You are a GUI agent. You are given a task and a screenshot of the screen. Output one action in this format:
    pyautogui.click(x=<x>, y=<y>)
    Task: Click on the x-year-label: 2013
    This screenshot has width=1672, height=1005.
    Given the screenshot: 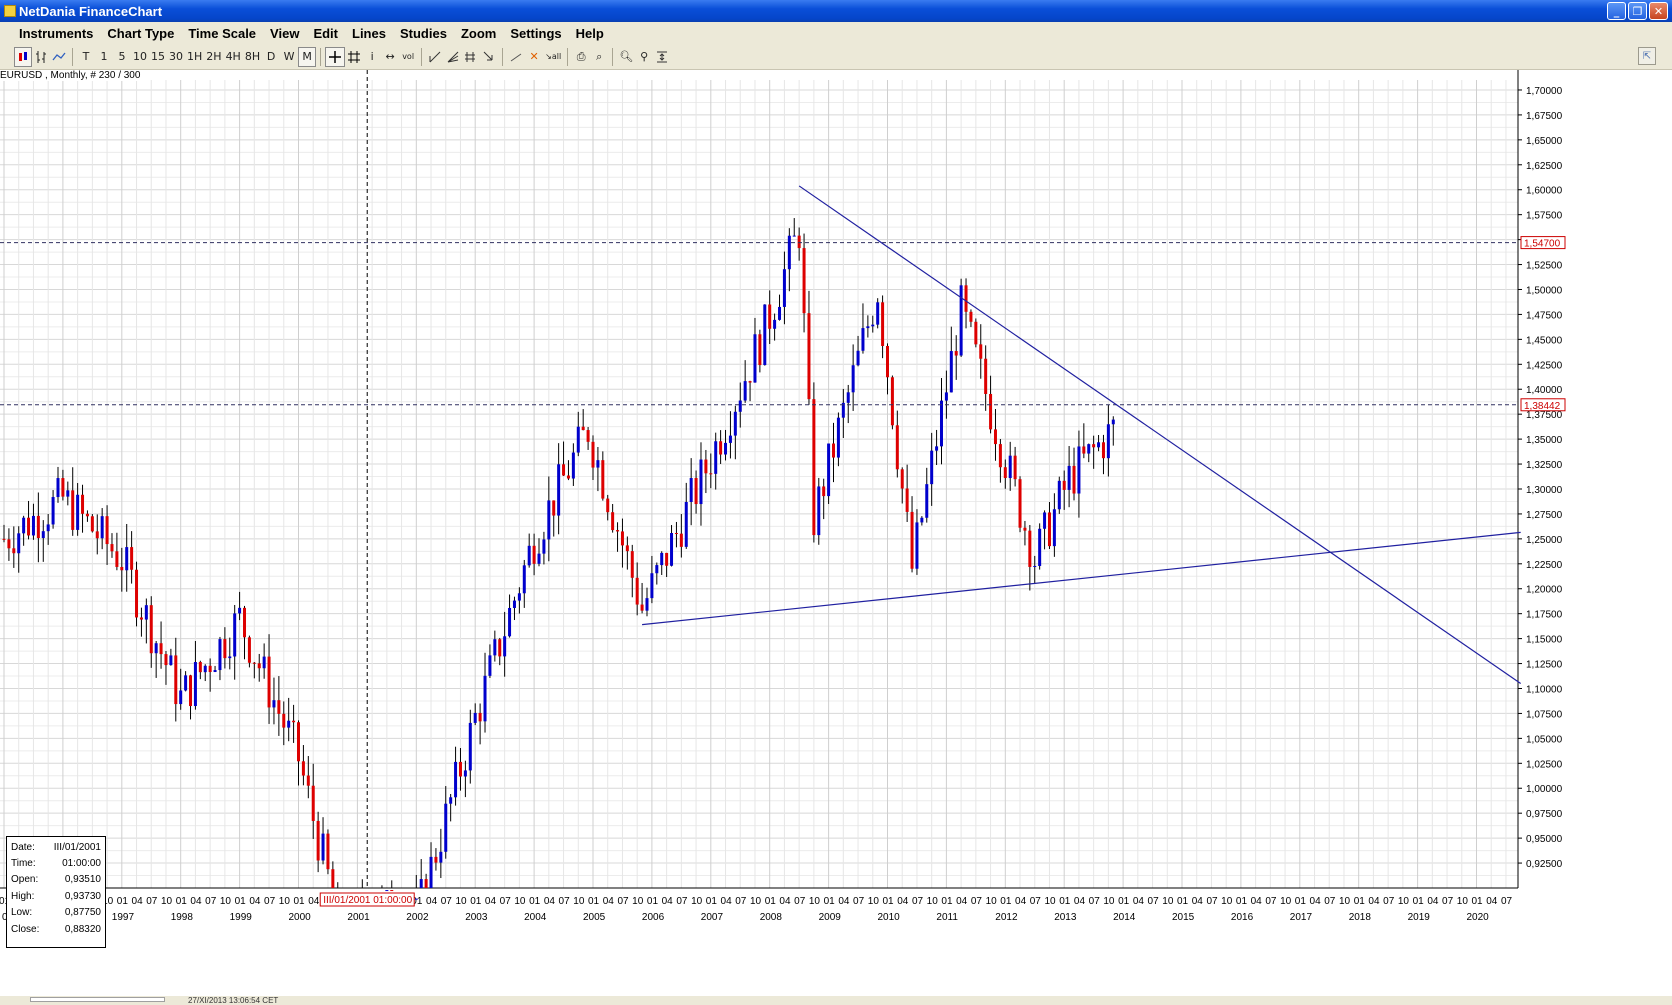 What is the action you would take?
    pyautogui.click(x=1065, y=917)
    